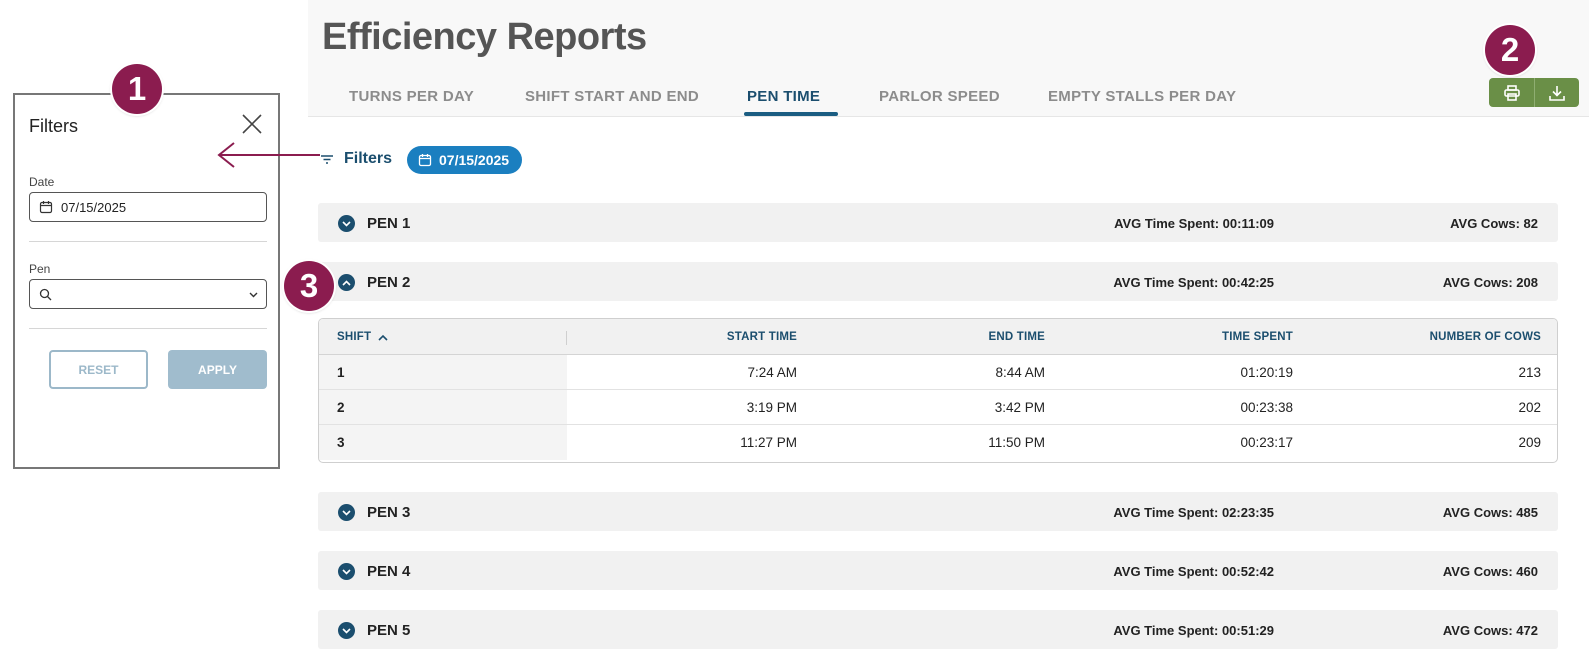 This screenshot has height=667, width=1589. Describe the element at coordinates (1490, 630) in the screenshot. I see `pen-avg-cows: AVG Cows: 472` at that location.